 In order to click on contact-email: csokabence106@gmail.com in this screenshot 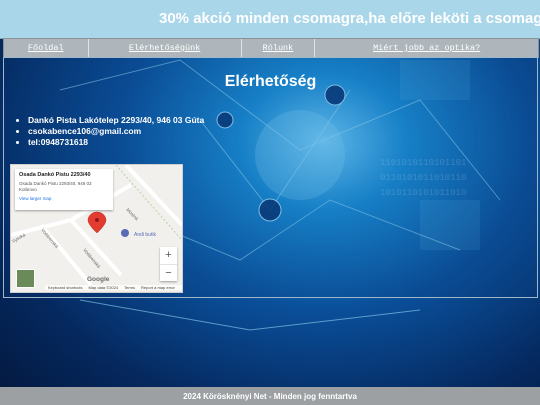, I will do `click(116, 131)`.